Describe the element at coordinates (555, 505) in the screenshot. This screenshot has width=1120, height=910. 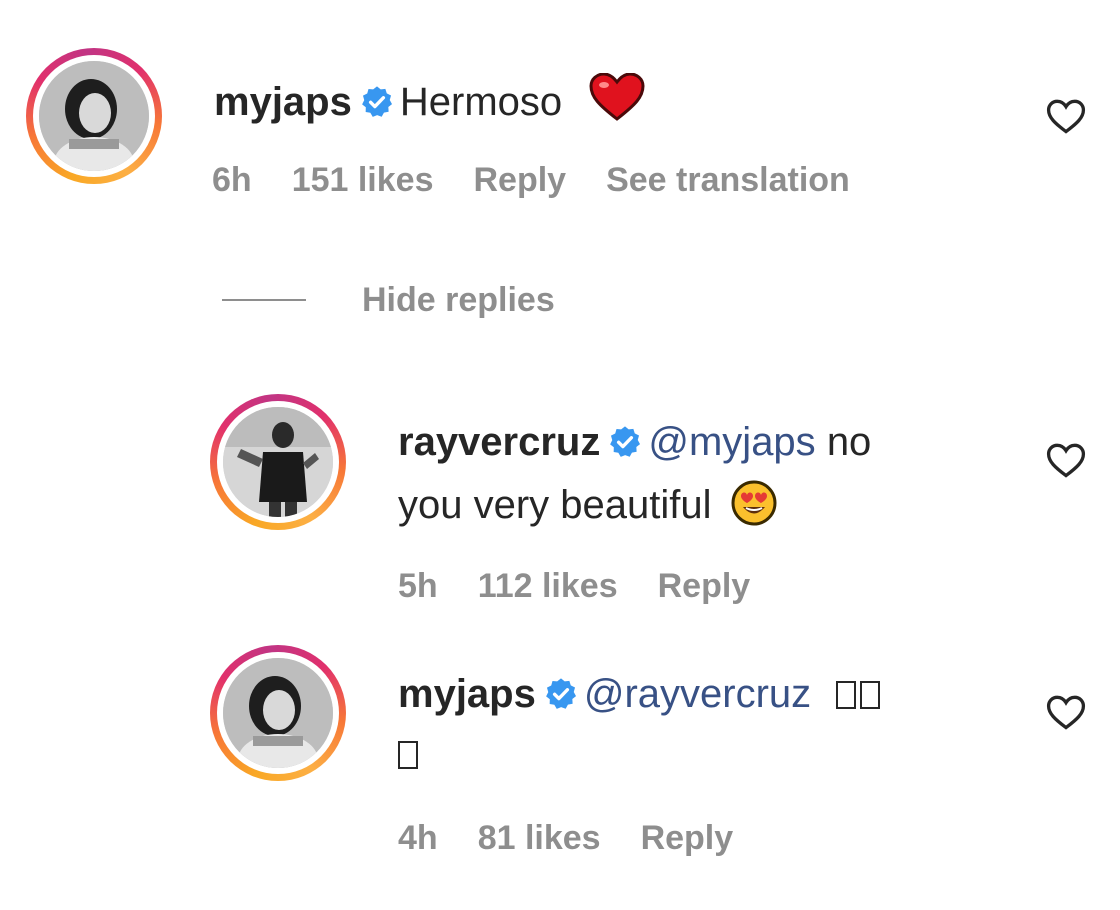
I see `comment-body-continued: you very beautiful` at that location.